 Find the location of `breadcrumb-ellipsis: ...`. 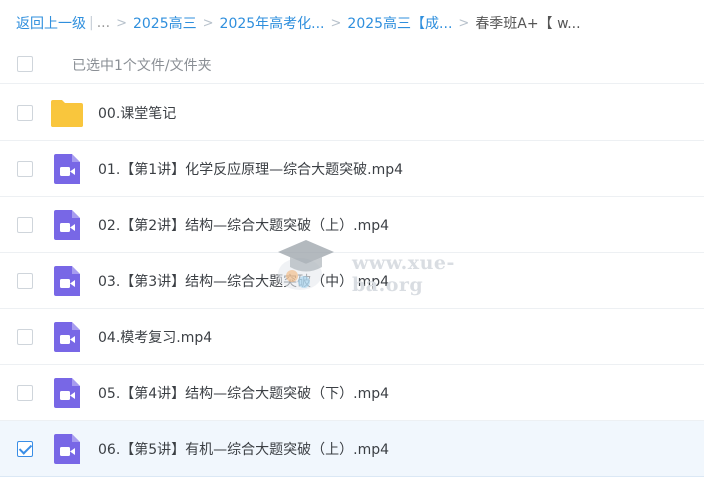

breadcrumb-ellipsis: ... is located at coordinates (103, 23).